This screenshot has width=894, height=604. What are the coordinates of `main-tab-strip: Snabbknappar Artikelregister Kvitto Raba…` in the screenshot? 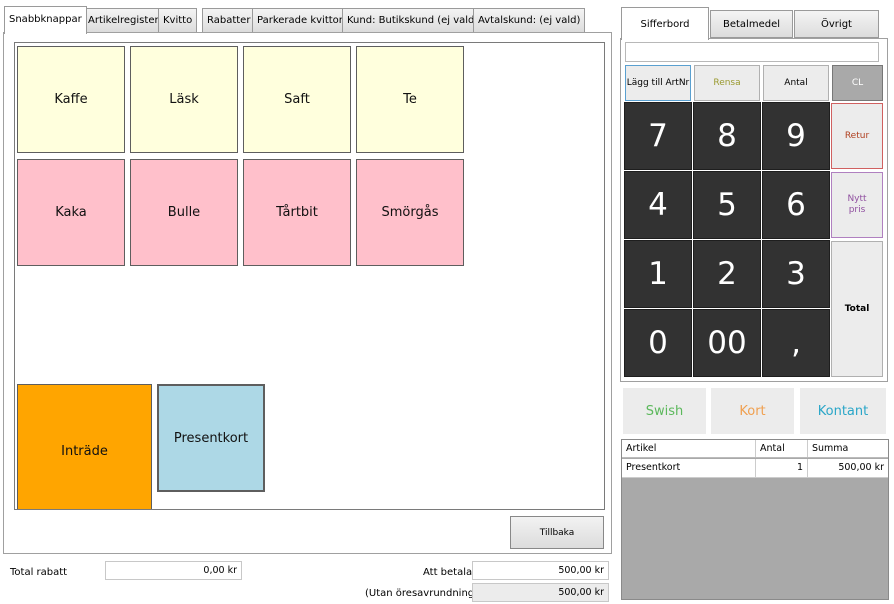 It's located at (304, 20).